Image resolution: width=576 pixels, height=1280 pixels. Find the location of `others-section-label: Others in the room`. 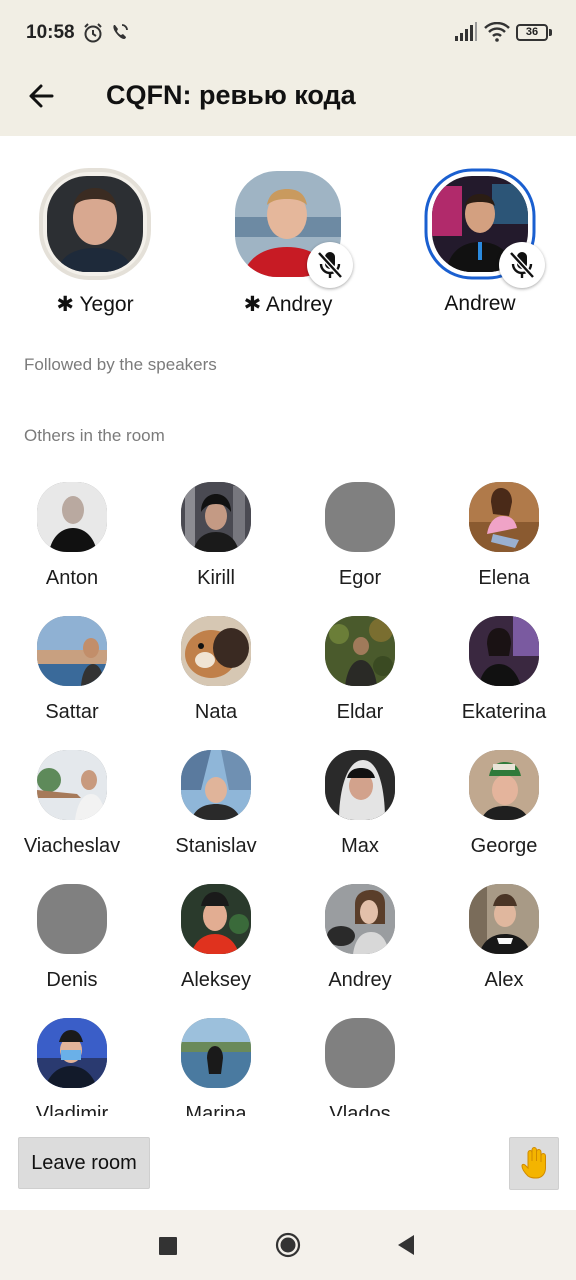

others-section-label: Others in the room is located at coordinates (94, 435).